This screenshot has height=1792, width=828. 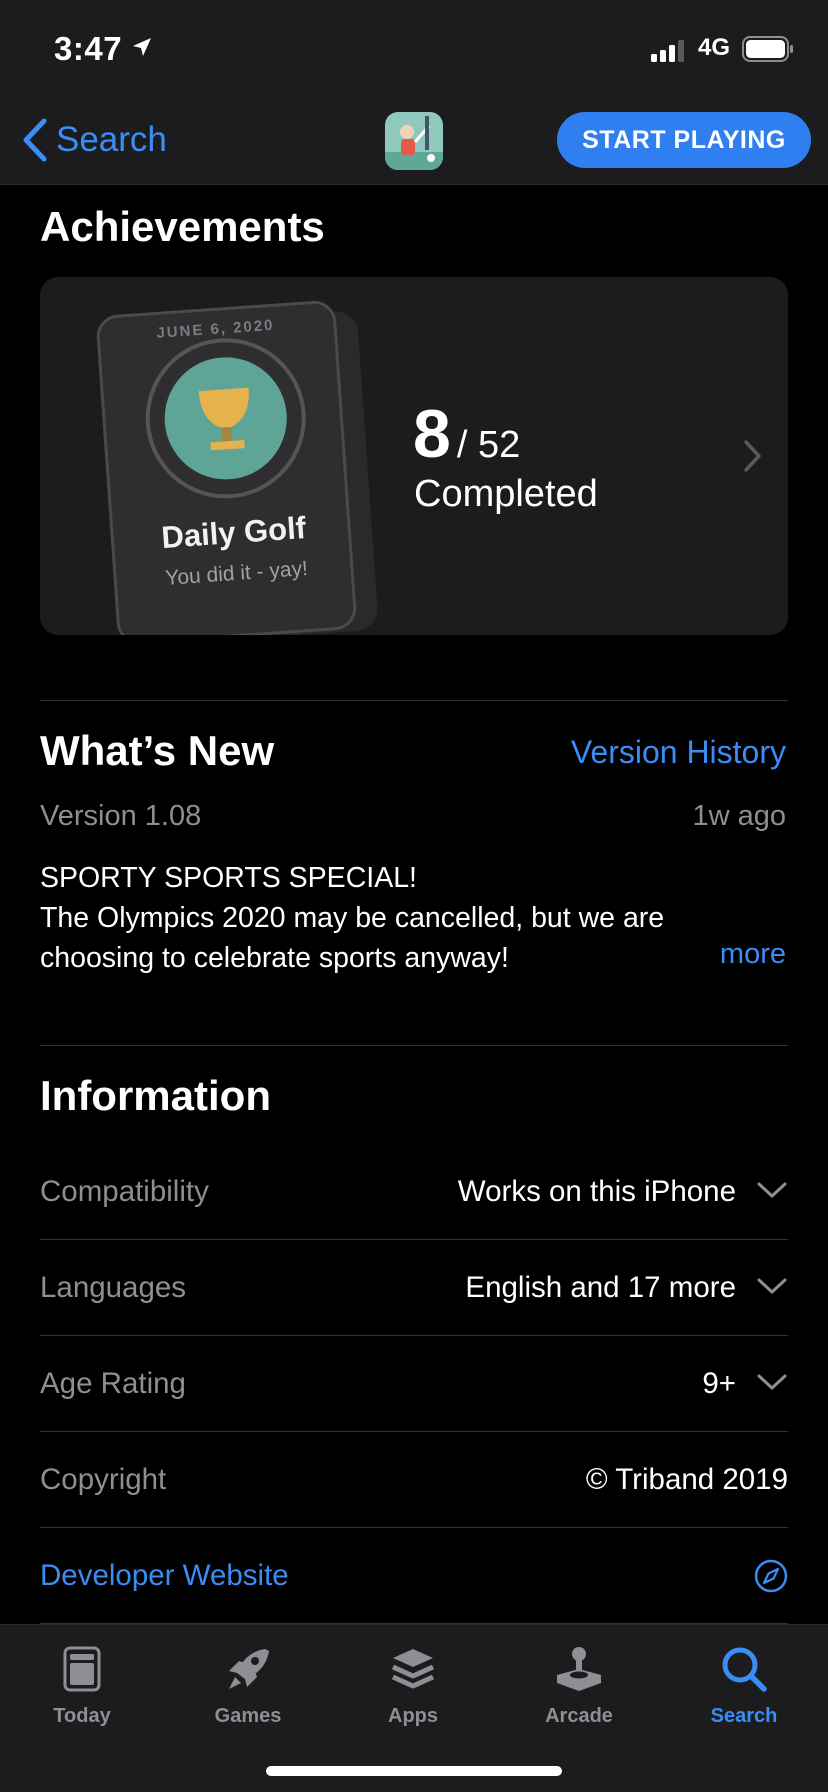 What do you see at coordinates (667, 51) in the screenshot?
I see `cellular-signal-icon` at bounding box center [667, 51].